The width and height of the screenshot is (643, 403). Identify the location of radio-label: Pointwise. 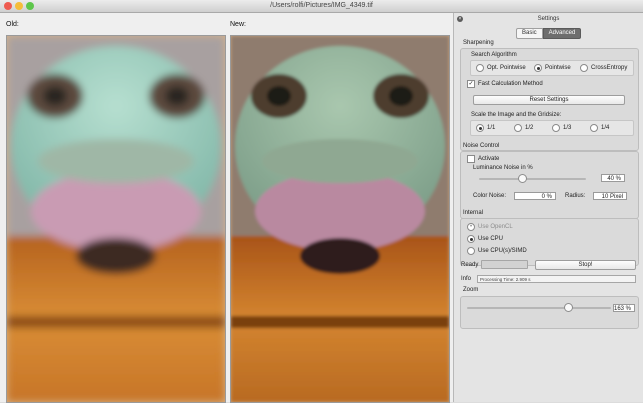
(558, 68).